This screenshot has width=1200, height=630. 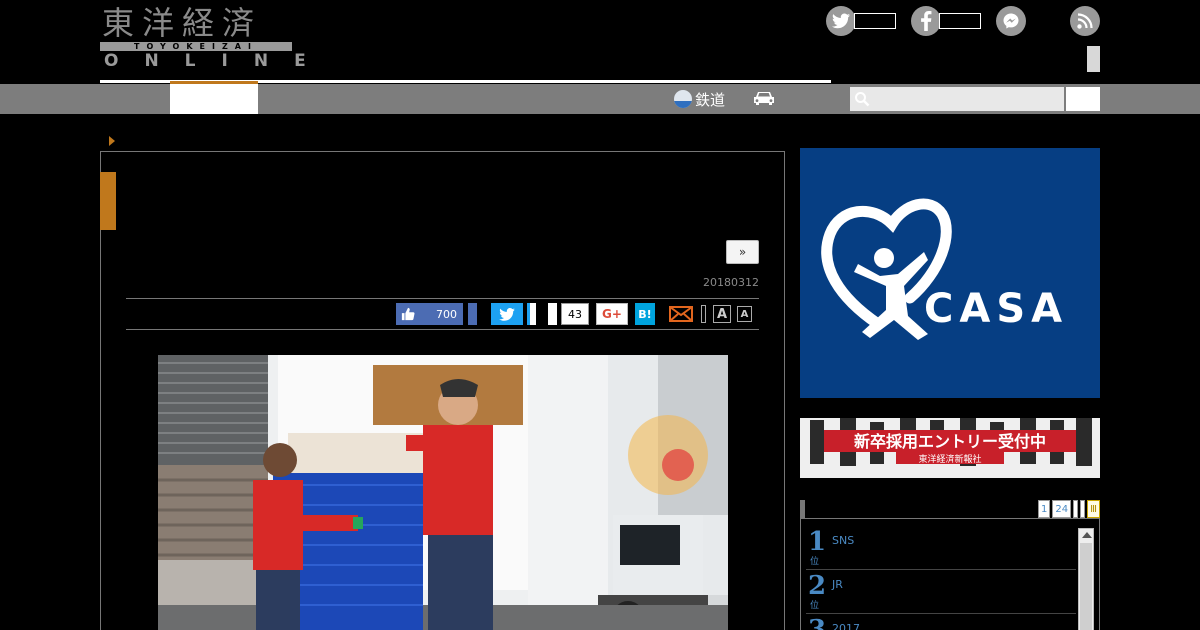 I want to click on recruit-ad-banner: 新卒採用エントリー受付中 東洋経済新報社, so click(x=950, y=448).